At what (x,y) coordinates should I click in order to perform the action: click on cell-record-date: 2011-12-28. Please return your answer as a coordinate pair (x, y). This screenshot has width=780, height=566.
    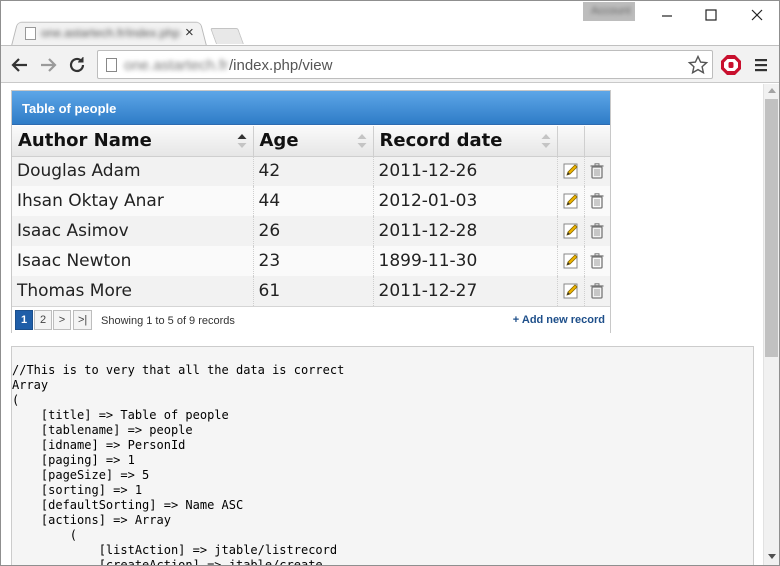
    Looking at the image, I should click on (465, 231).